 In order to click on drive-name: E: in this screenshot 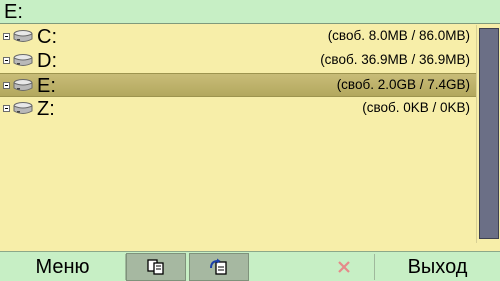, I will do `click(46, 86)`.